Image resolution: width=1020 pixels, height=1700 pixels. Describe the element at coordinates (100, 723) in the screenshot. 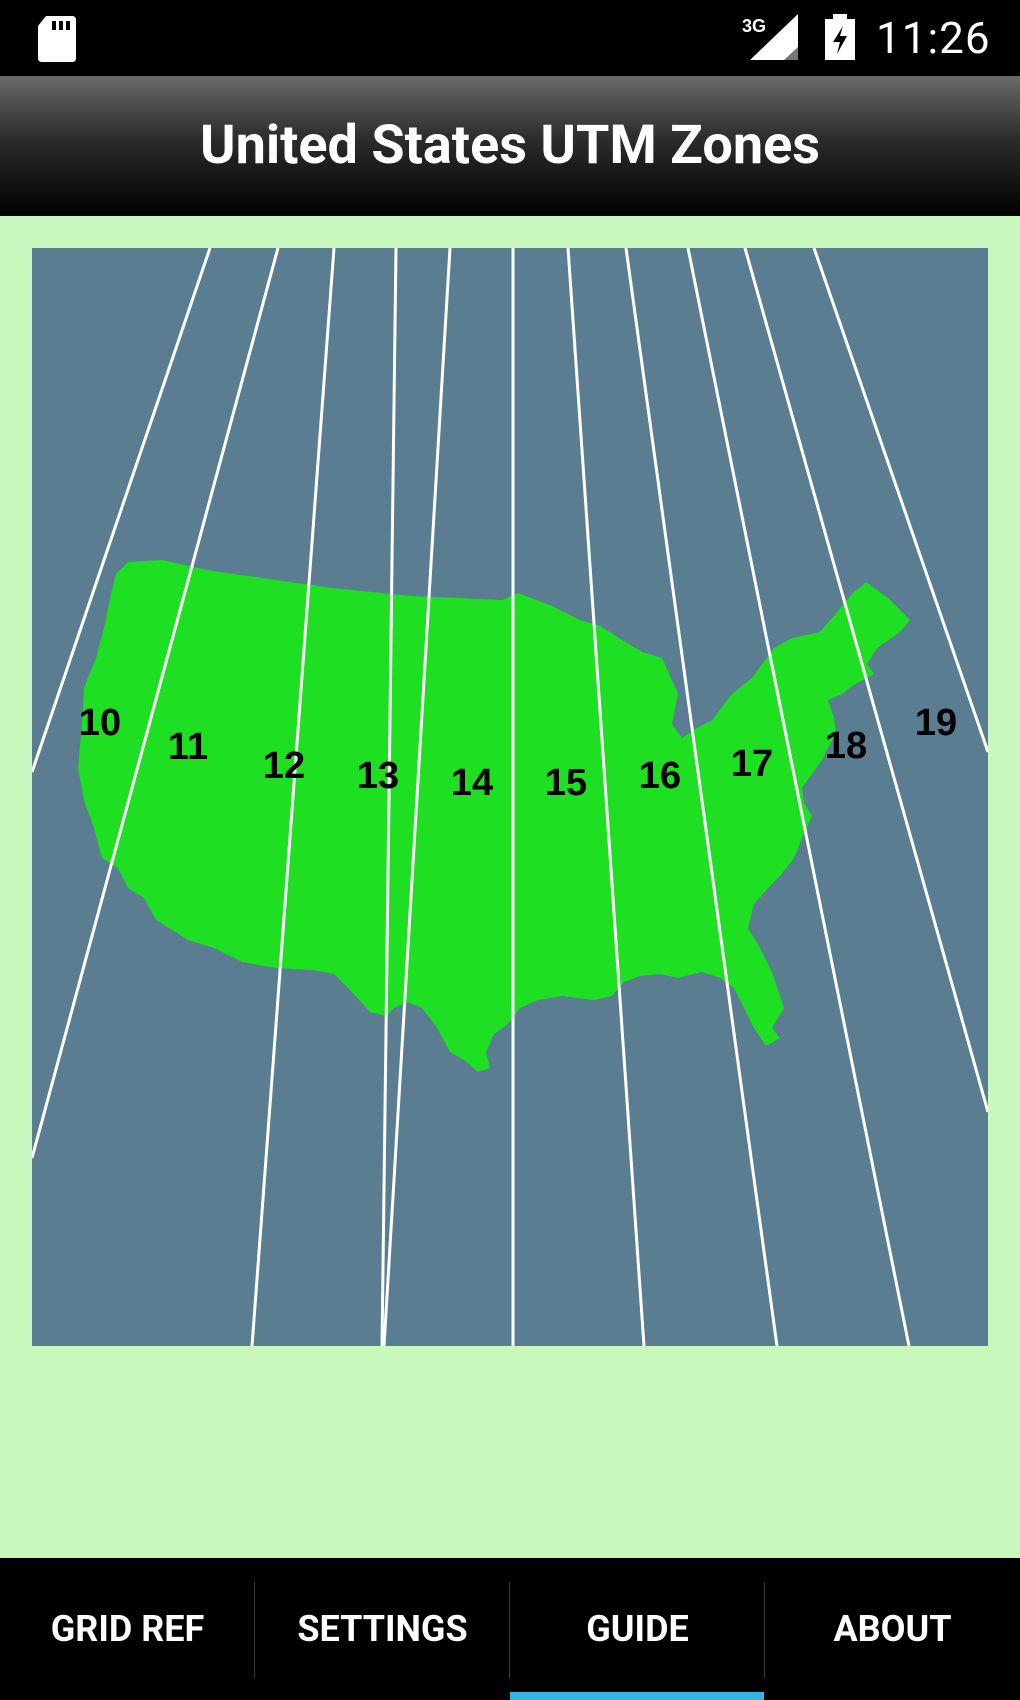

I see `zone-label-10: 10` at that location.